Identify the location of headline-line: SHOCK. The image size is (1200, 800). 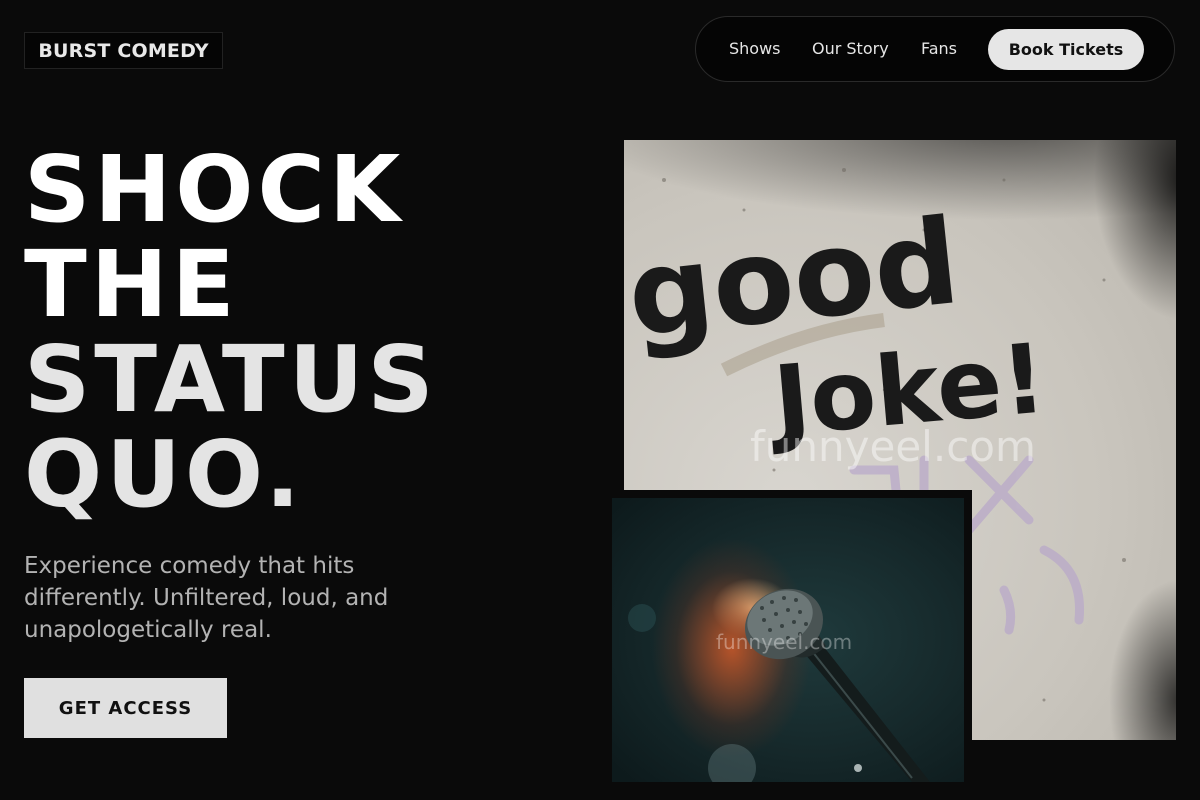
(214, 189).